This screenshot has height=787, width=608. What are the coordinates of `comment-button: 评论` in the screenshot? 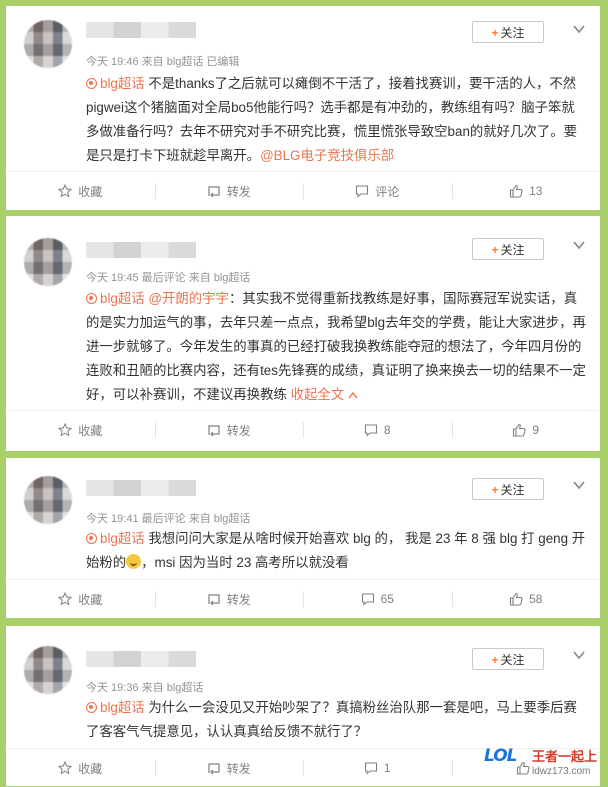 It's located at (377, 191).